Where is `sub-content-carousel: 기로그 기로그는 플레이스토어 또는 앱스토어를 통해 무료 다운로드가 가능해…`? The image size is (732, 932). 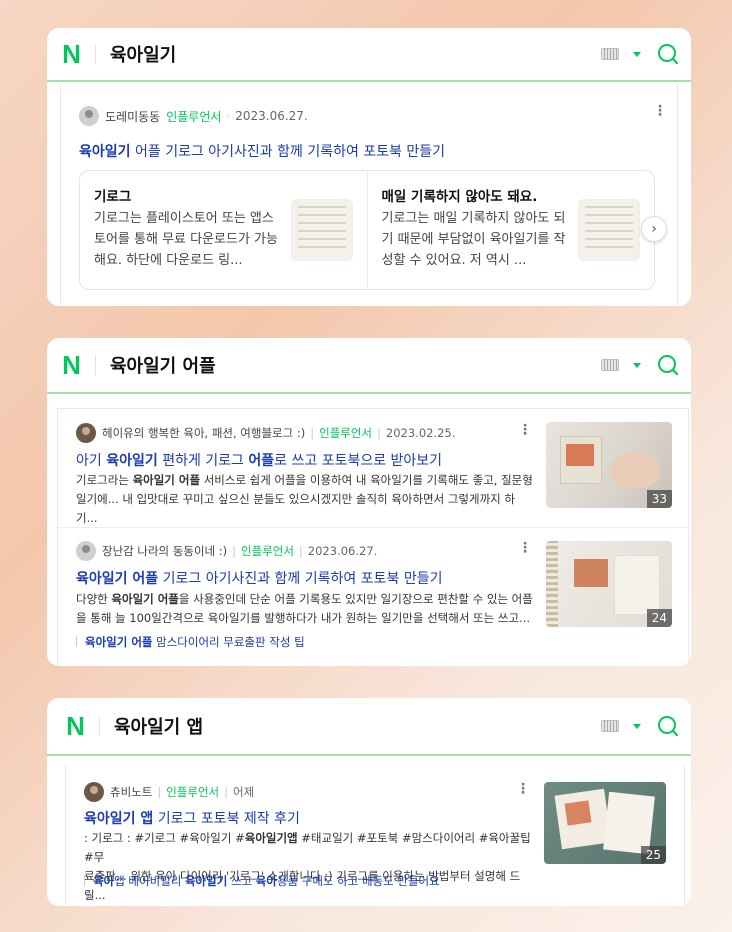 sub-content-carousel: 기로그 기로그는 플레이스토어 또는 앱스토어를 통해 무료 다운로드가 가능해… is located at coordinates (367, 230).